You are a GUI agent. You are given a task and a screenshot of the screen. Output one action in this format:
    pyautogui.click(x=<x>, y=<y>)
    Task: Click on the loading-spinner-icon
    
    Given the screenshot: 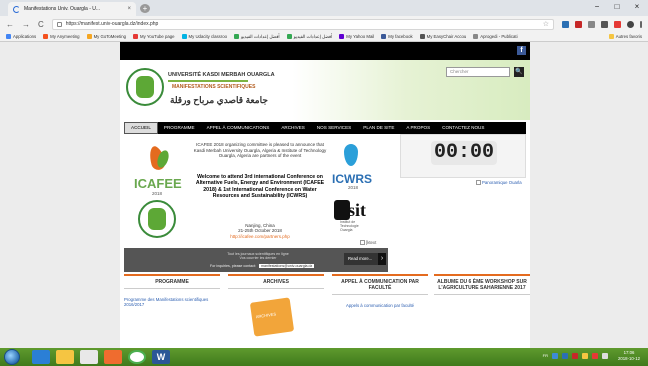 What is the action you would take?
    pyautogui.click(x=16, y=9)
    